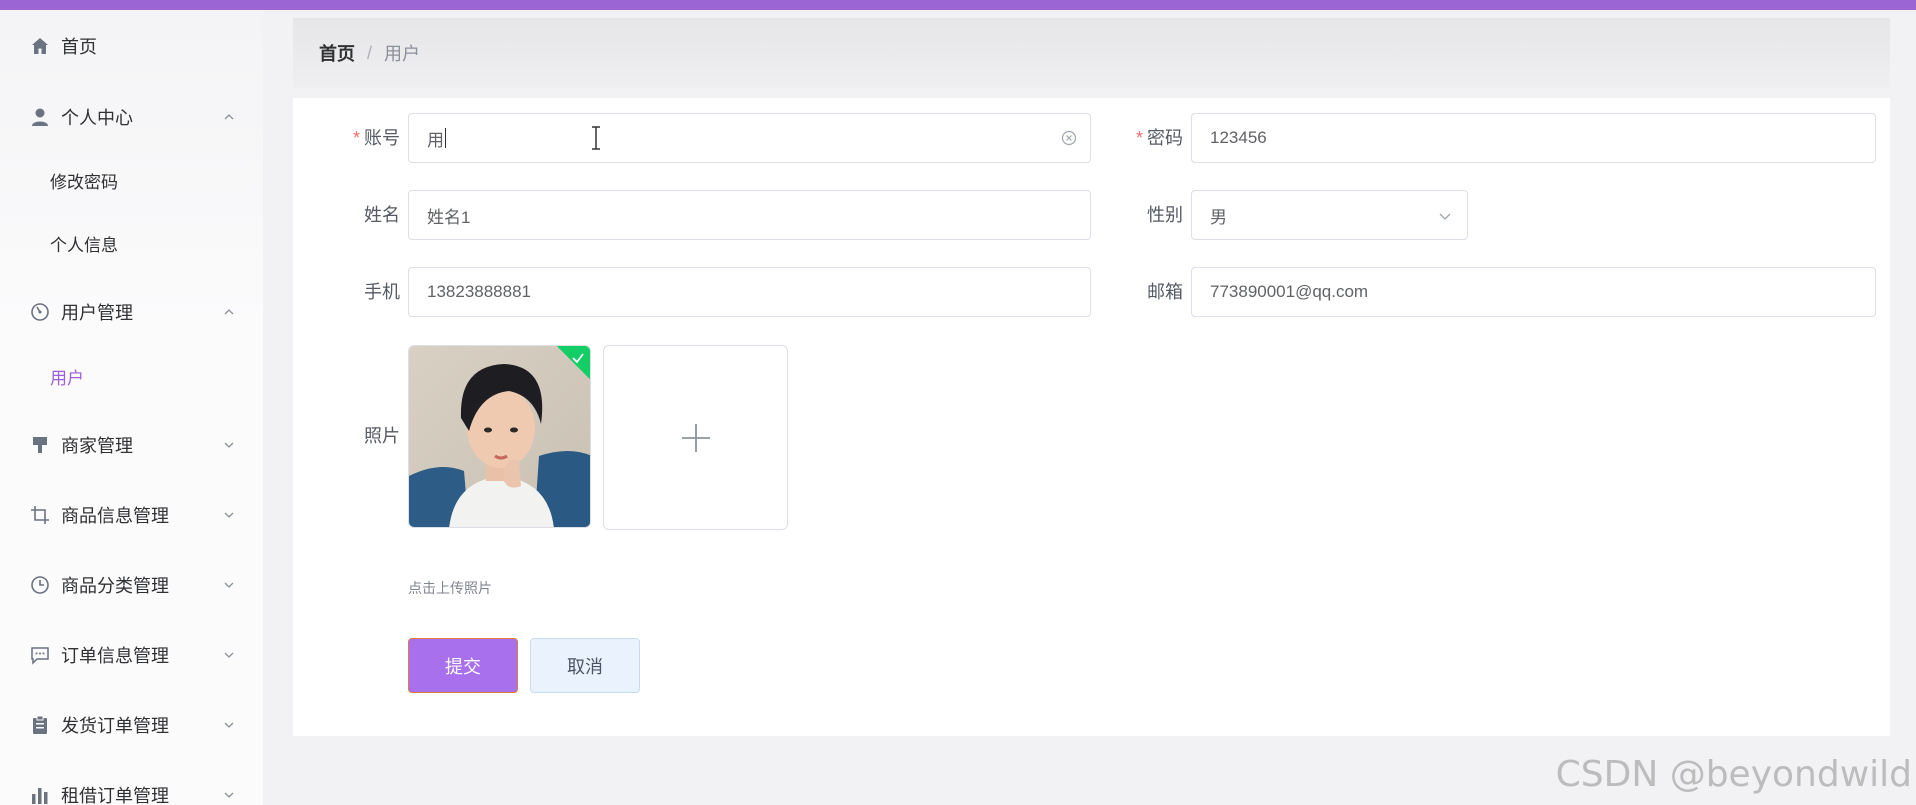  Describe the element at coordinates (115, 516) in the screenshot. I see `sidebar-item-label: 商品信息管理` at that location.